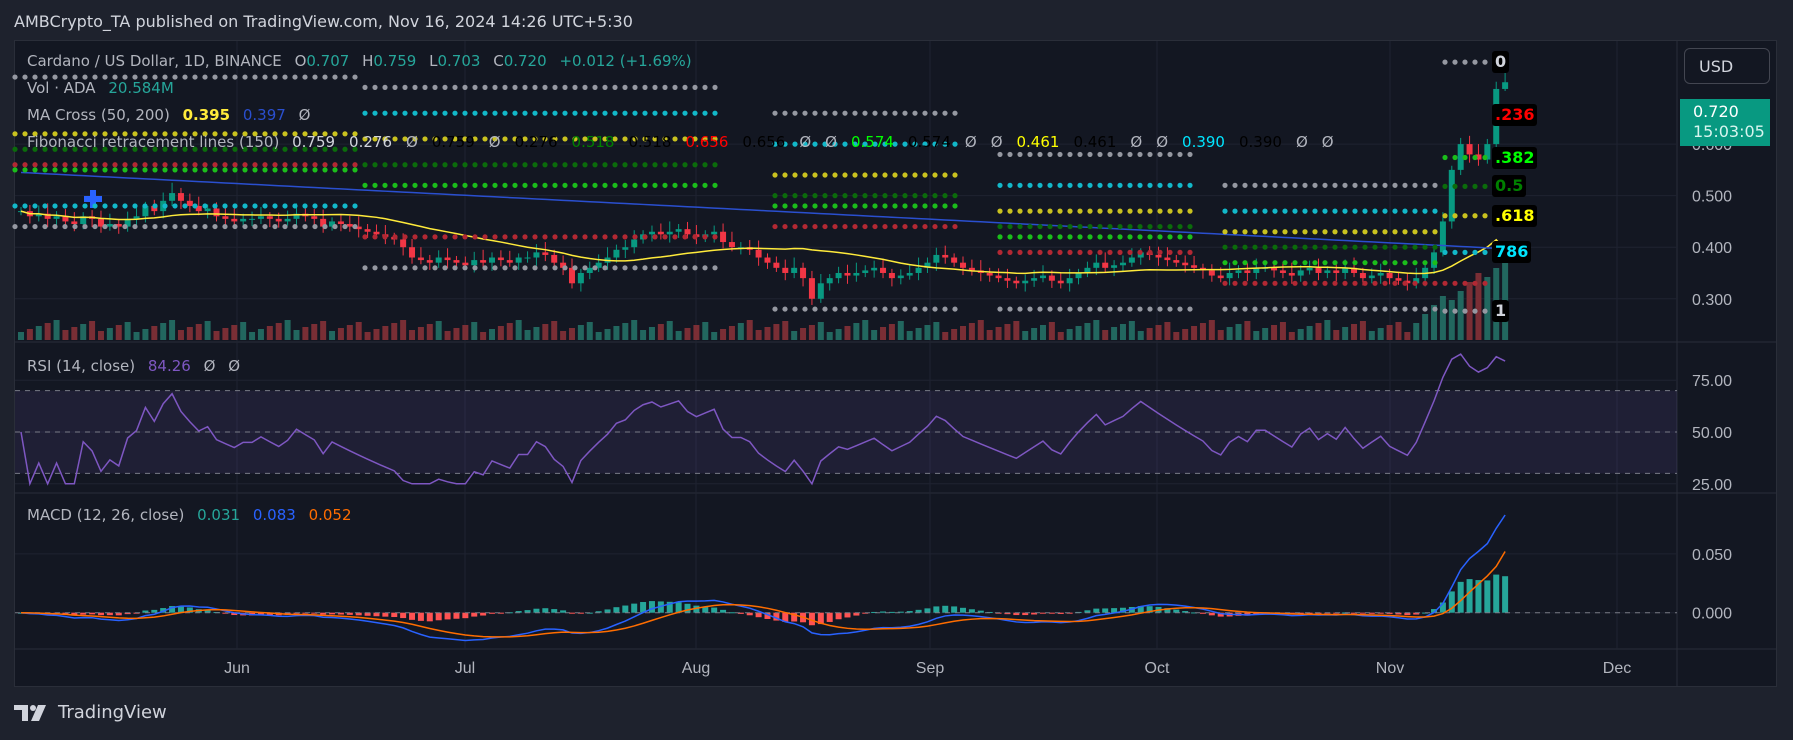 This screenshot has width=1793, height=740. I want to click on rsi-na-2: Ø, so click(234, 366).